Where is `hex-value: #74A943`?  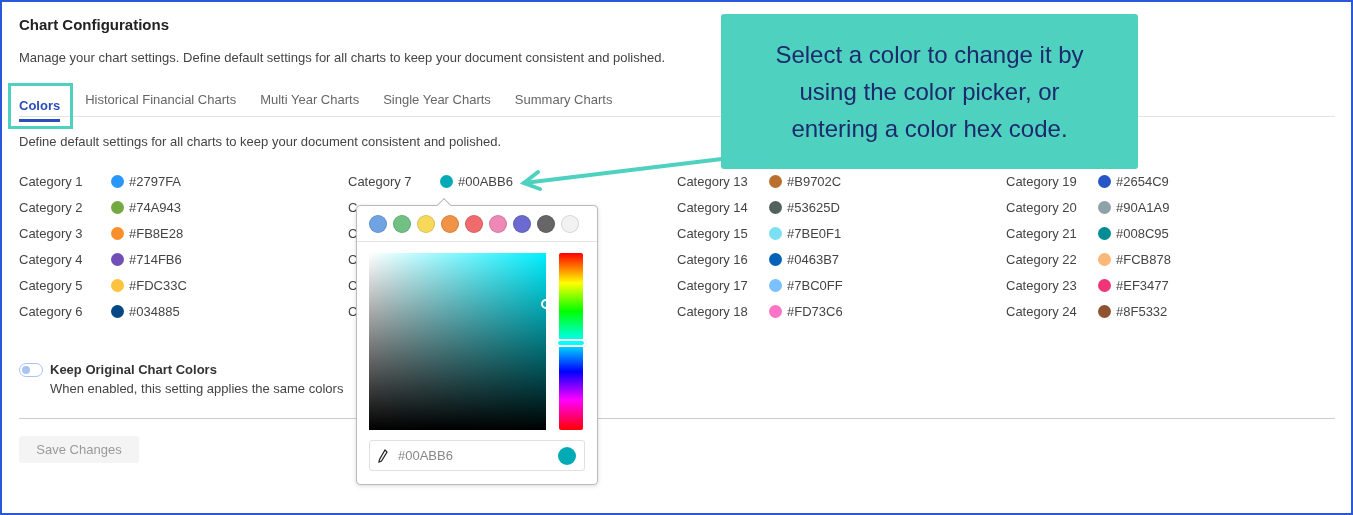
hex-value: #74A943 is located at coordinates (155, 207).